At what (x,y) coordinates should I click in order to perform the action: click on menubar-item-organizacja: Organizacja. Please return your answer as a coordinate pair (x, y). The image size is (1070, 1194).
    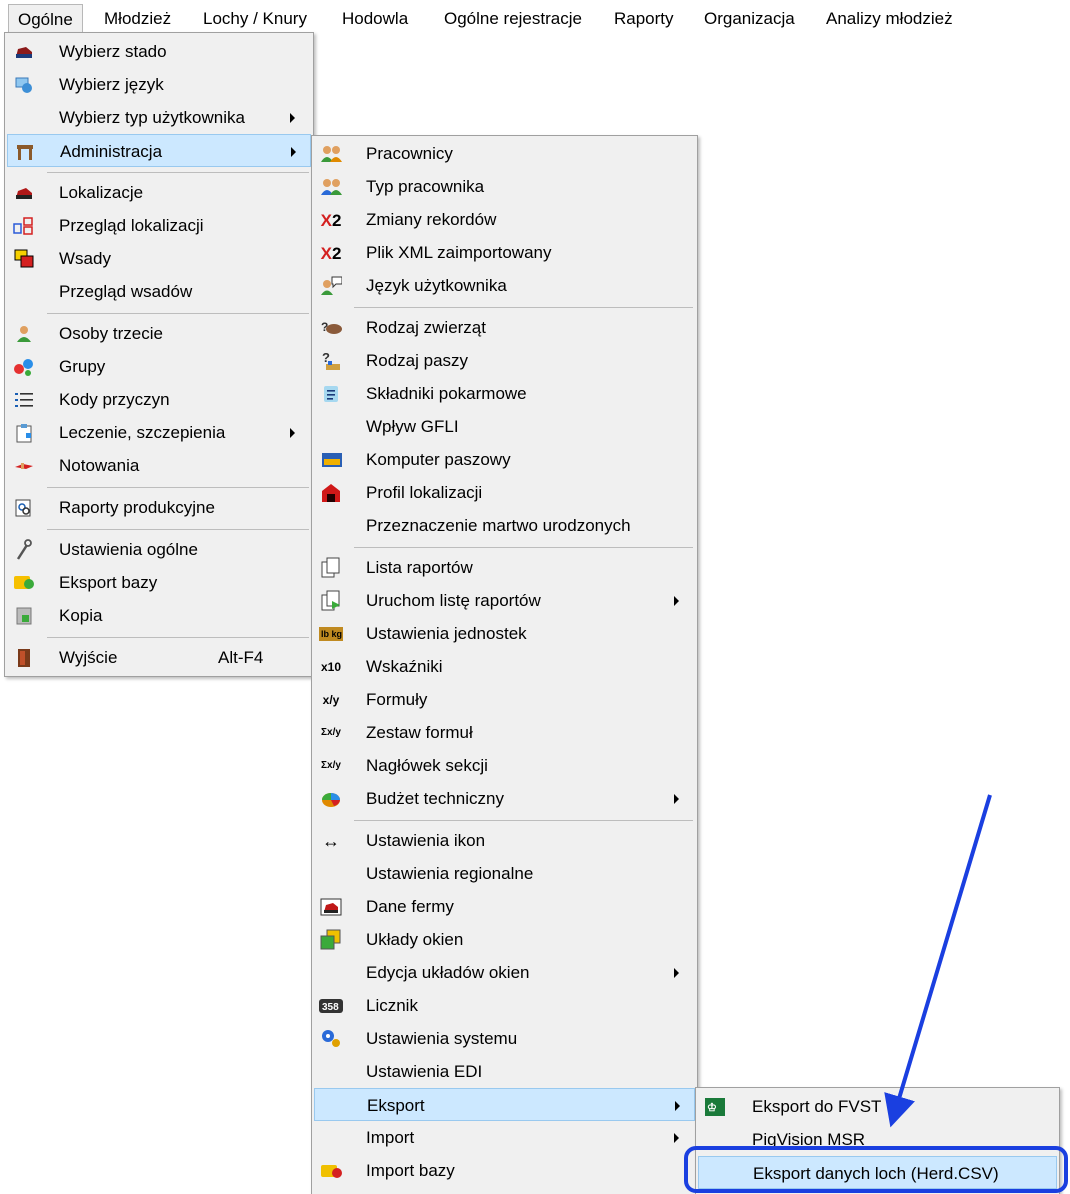
    Looking at the image, I should click on (749, 19).